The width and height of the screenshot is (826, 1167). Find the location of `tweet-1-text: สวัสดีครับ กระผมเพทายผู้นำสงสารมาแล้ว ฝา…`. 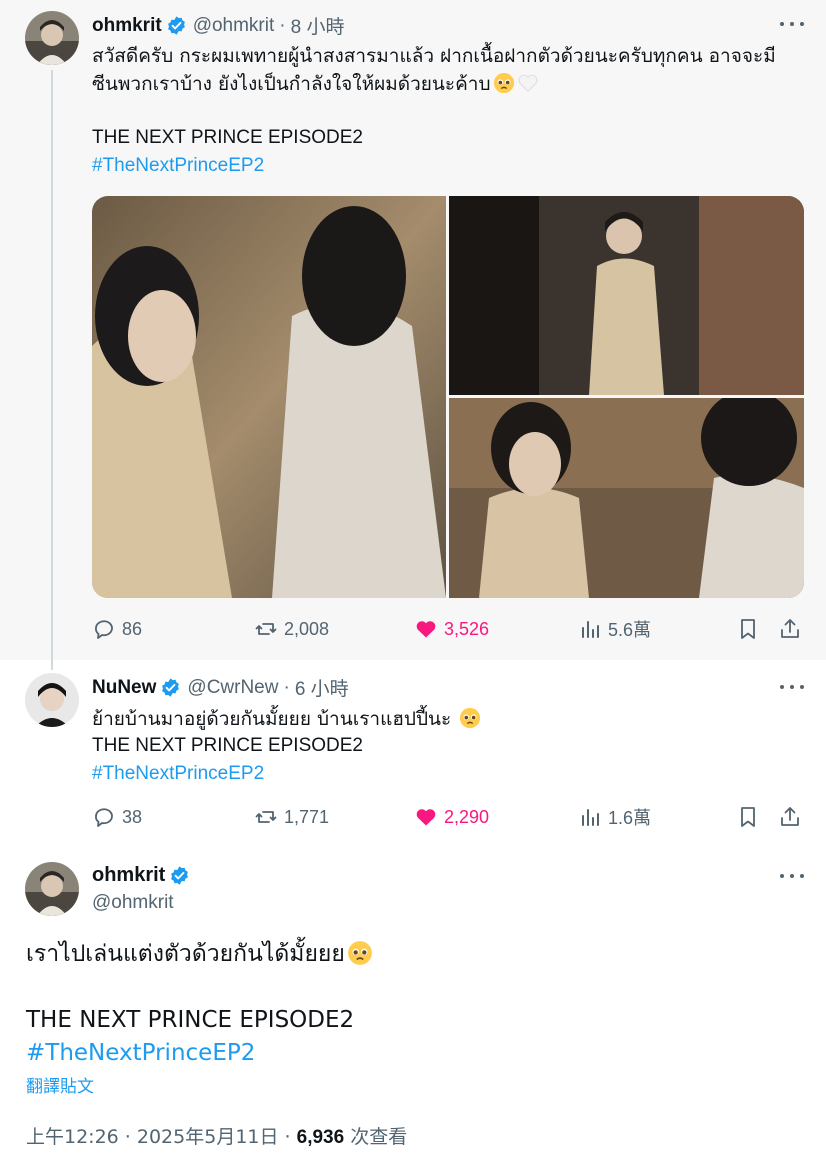

tweet-1-text: สวัสดีครับ กระผมเพทายผู้นำสงสารมาแล้ว ฝา… is located at coordinates (434, 70).